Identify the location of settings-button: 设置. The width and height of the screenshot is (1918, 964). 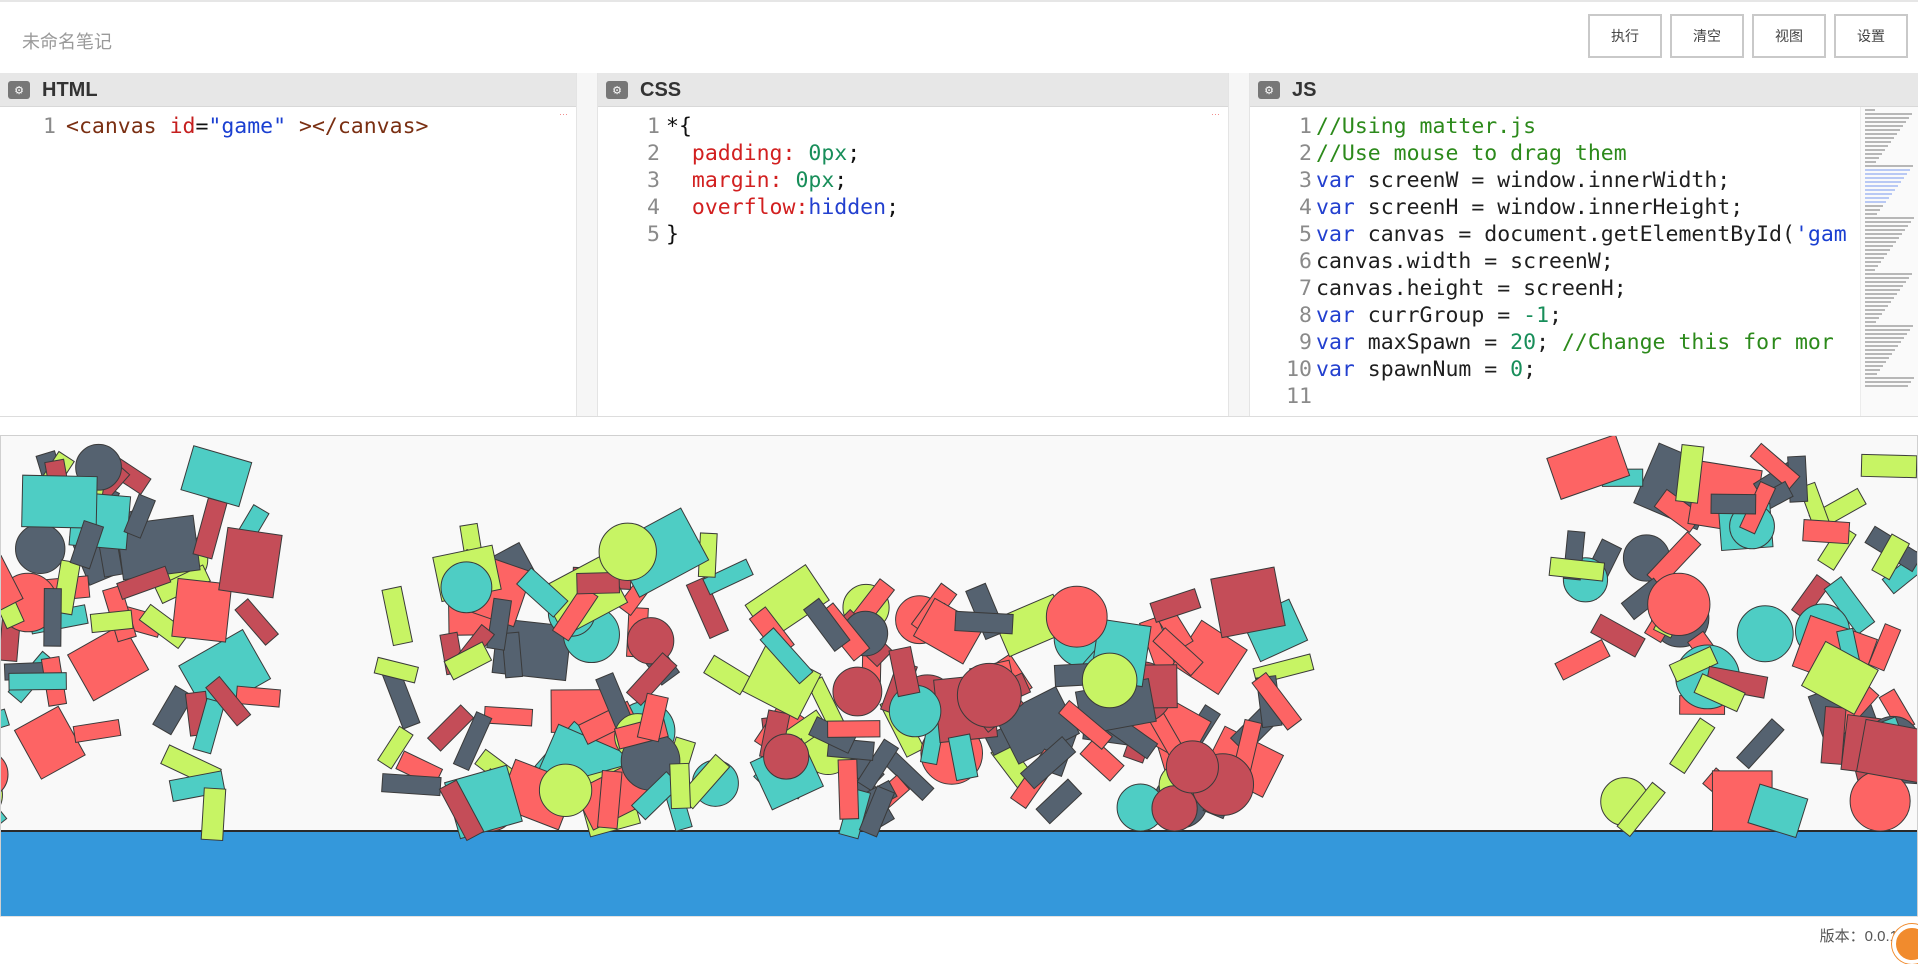
(1871, 36).